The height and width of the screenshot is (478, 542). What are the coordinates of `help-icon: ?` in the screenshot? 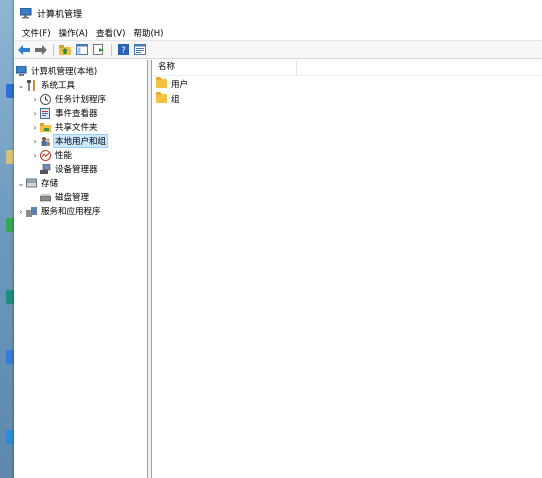 It's located at (123, 49).